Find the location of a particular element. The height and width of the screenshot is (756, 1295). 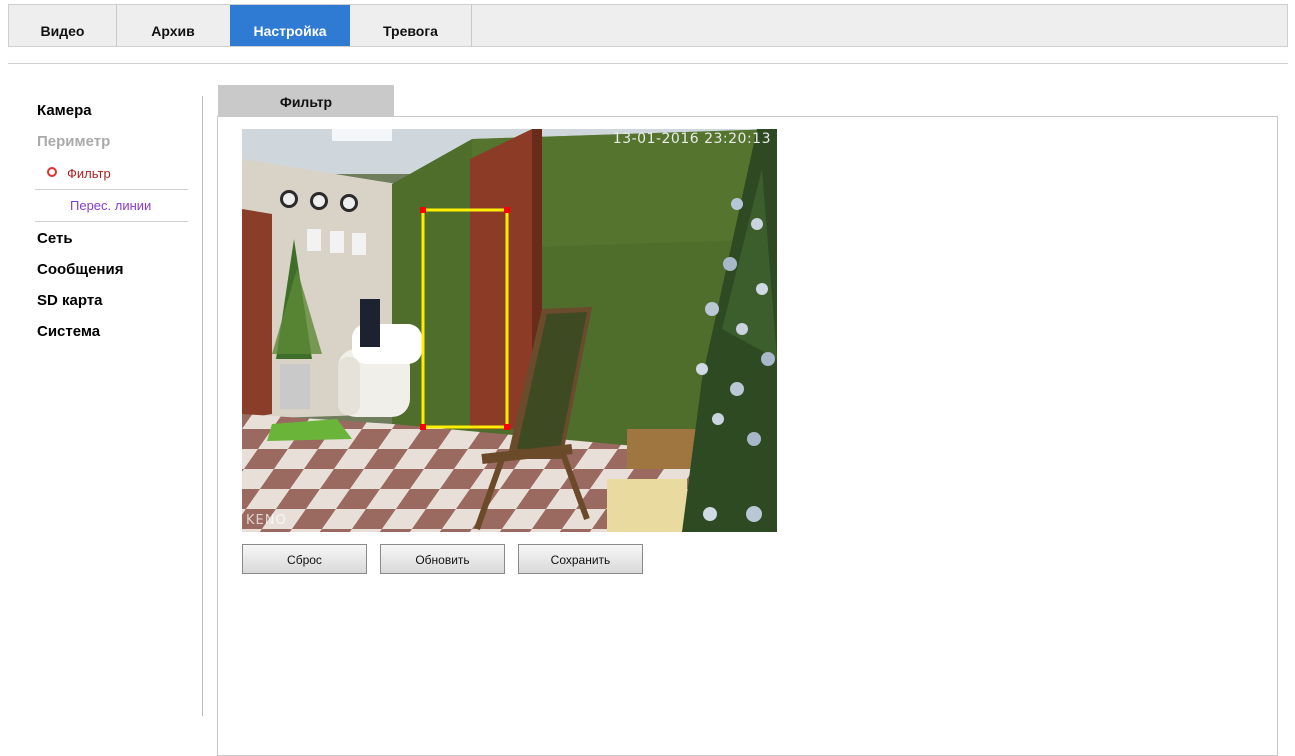

sidebar-item-network: Сеть is located at coordinates (55, 238).